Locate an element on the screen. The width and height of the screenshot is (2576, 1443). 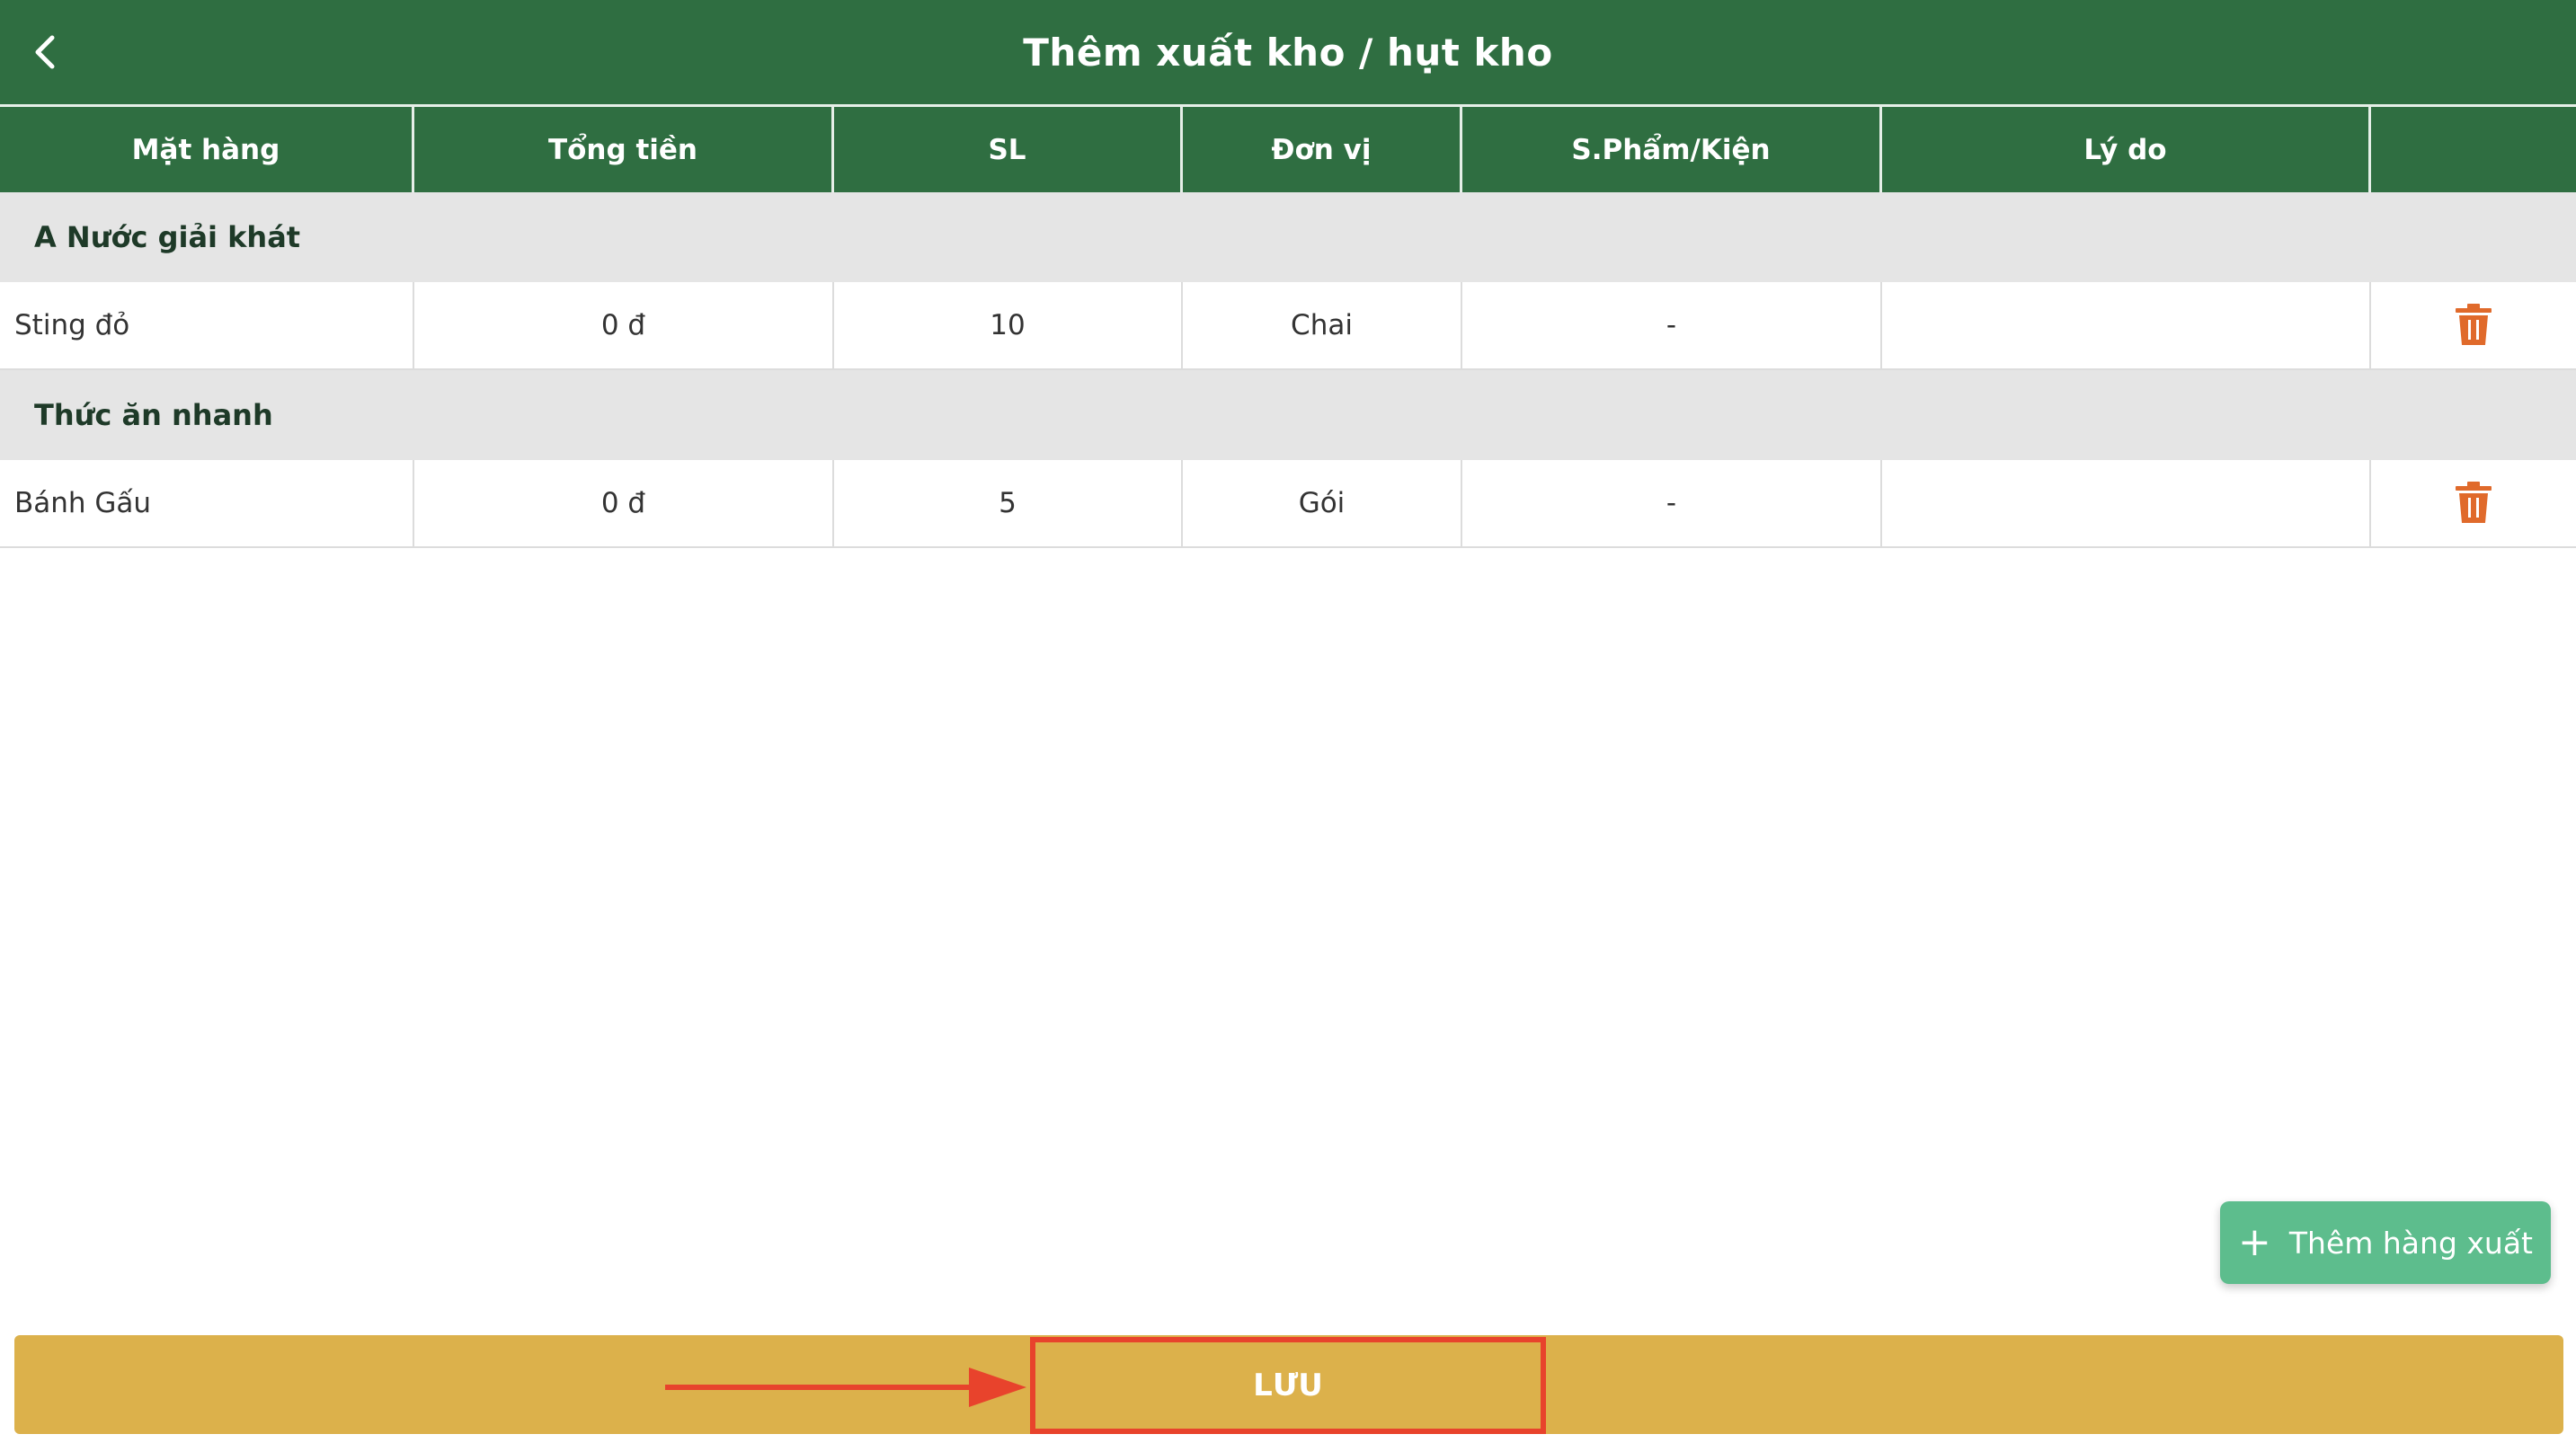
column-header-unit: Đơn vị is located at coordinates (1322, 149).